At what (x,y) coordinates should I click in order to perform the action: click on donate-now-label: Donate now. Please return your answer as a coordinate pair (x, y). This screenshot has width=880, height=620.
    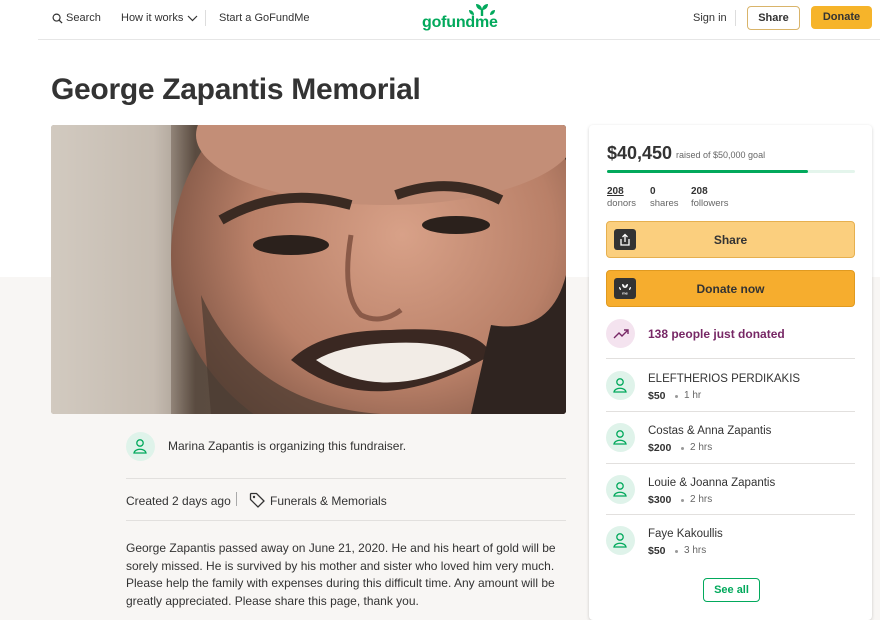
    Looking at the image, I should click on (730, 289).